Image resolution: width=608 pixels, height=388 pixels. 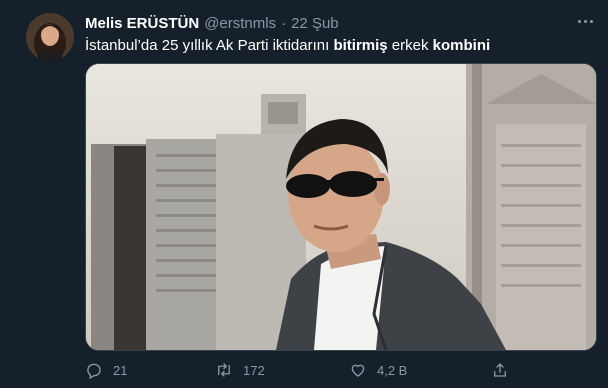 I want to click on avatar, so click(x=50, y=37).